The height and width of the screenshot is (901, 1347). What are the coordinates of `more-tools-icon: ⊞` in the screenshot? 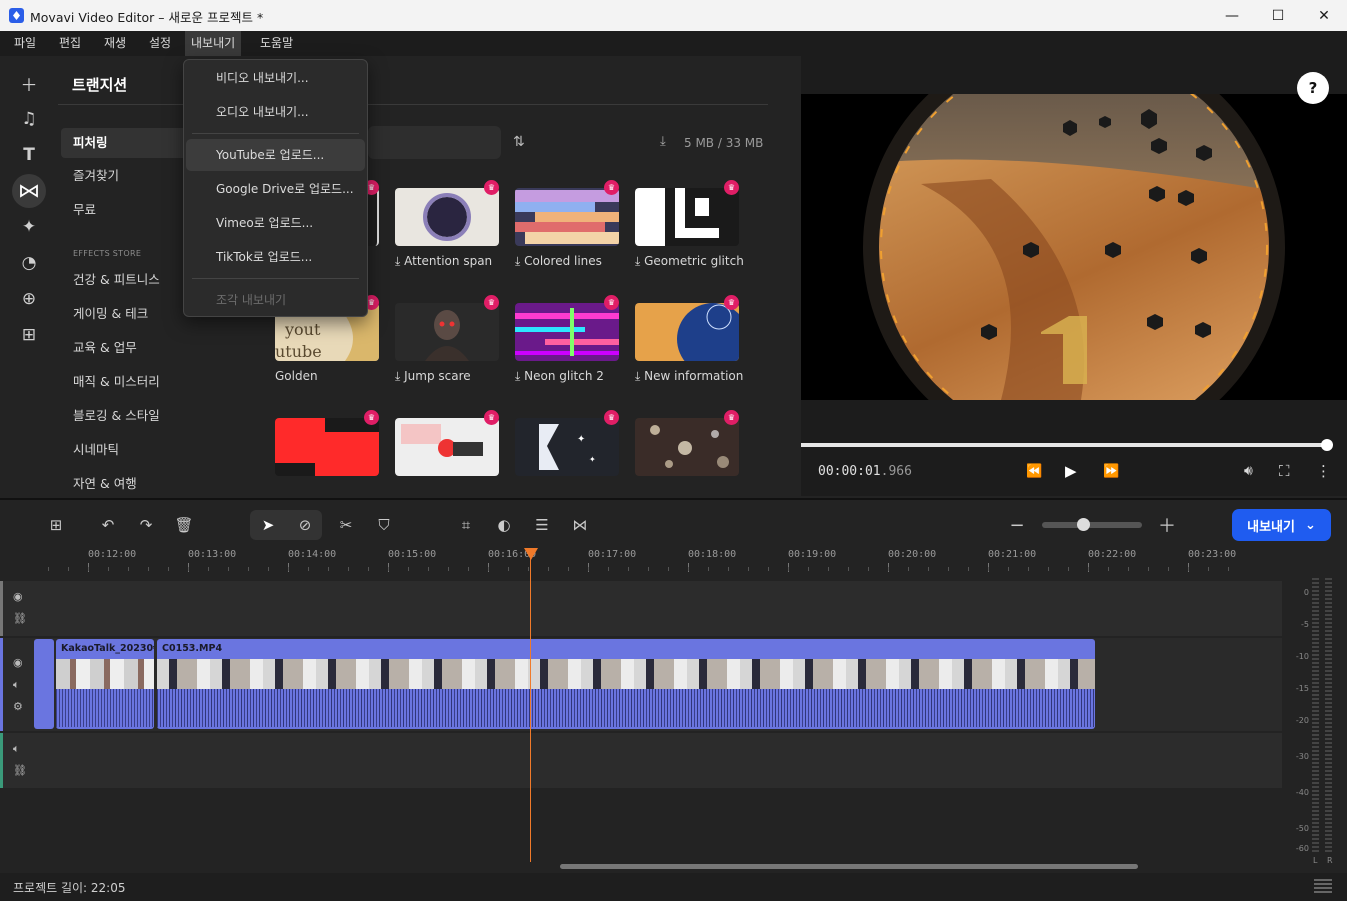 It's located at (29, 335).